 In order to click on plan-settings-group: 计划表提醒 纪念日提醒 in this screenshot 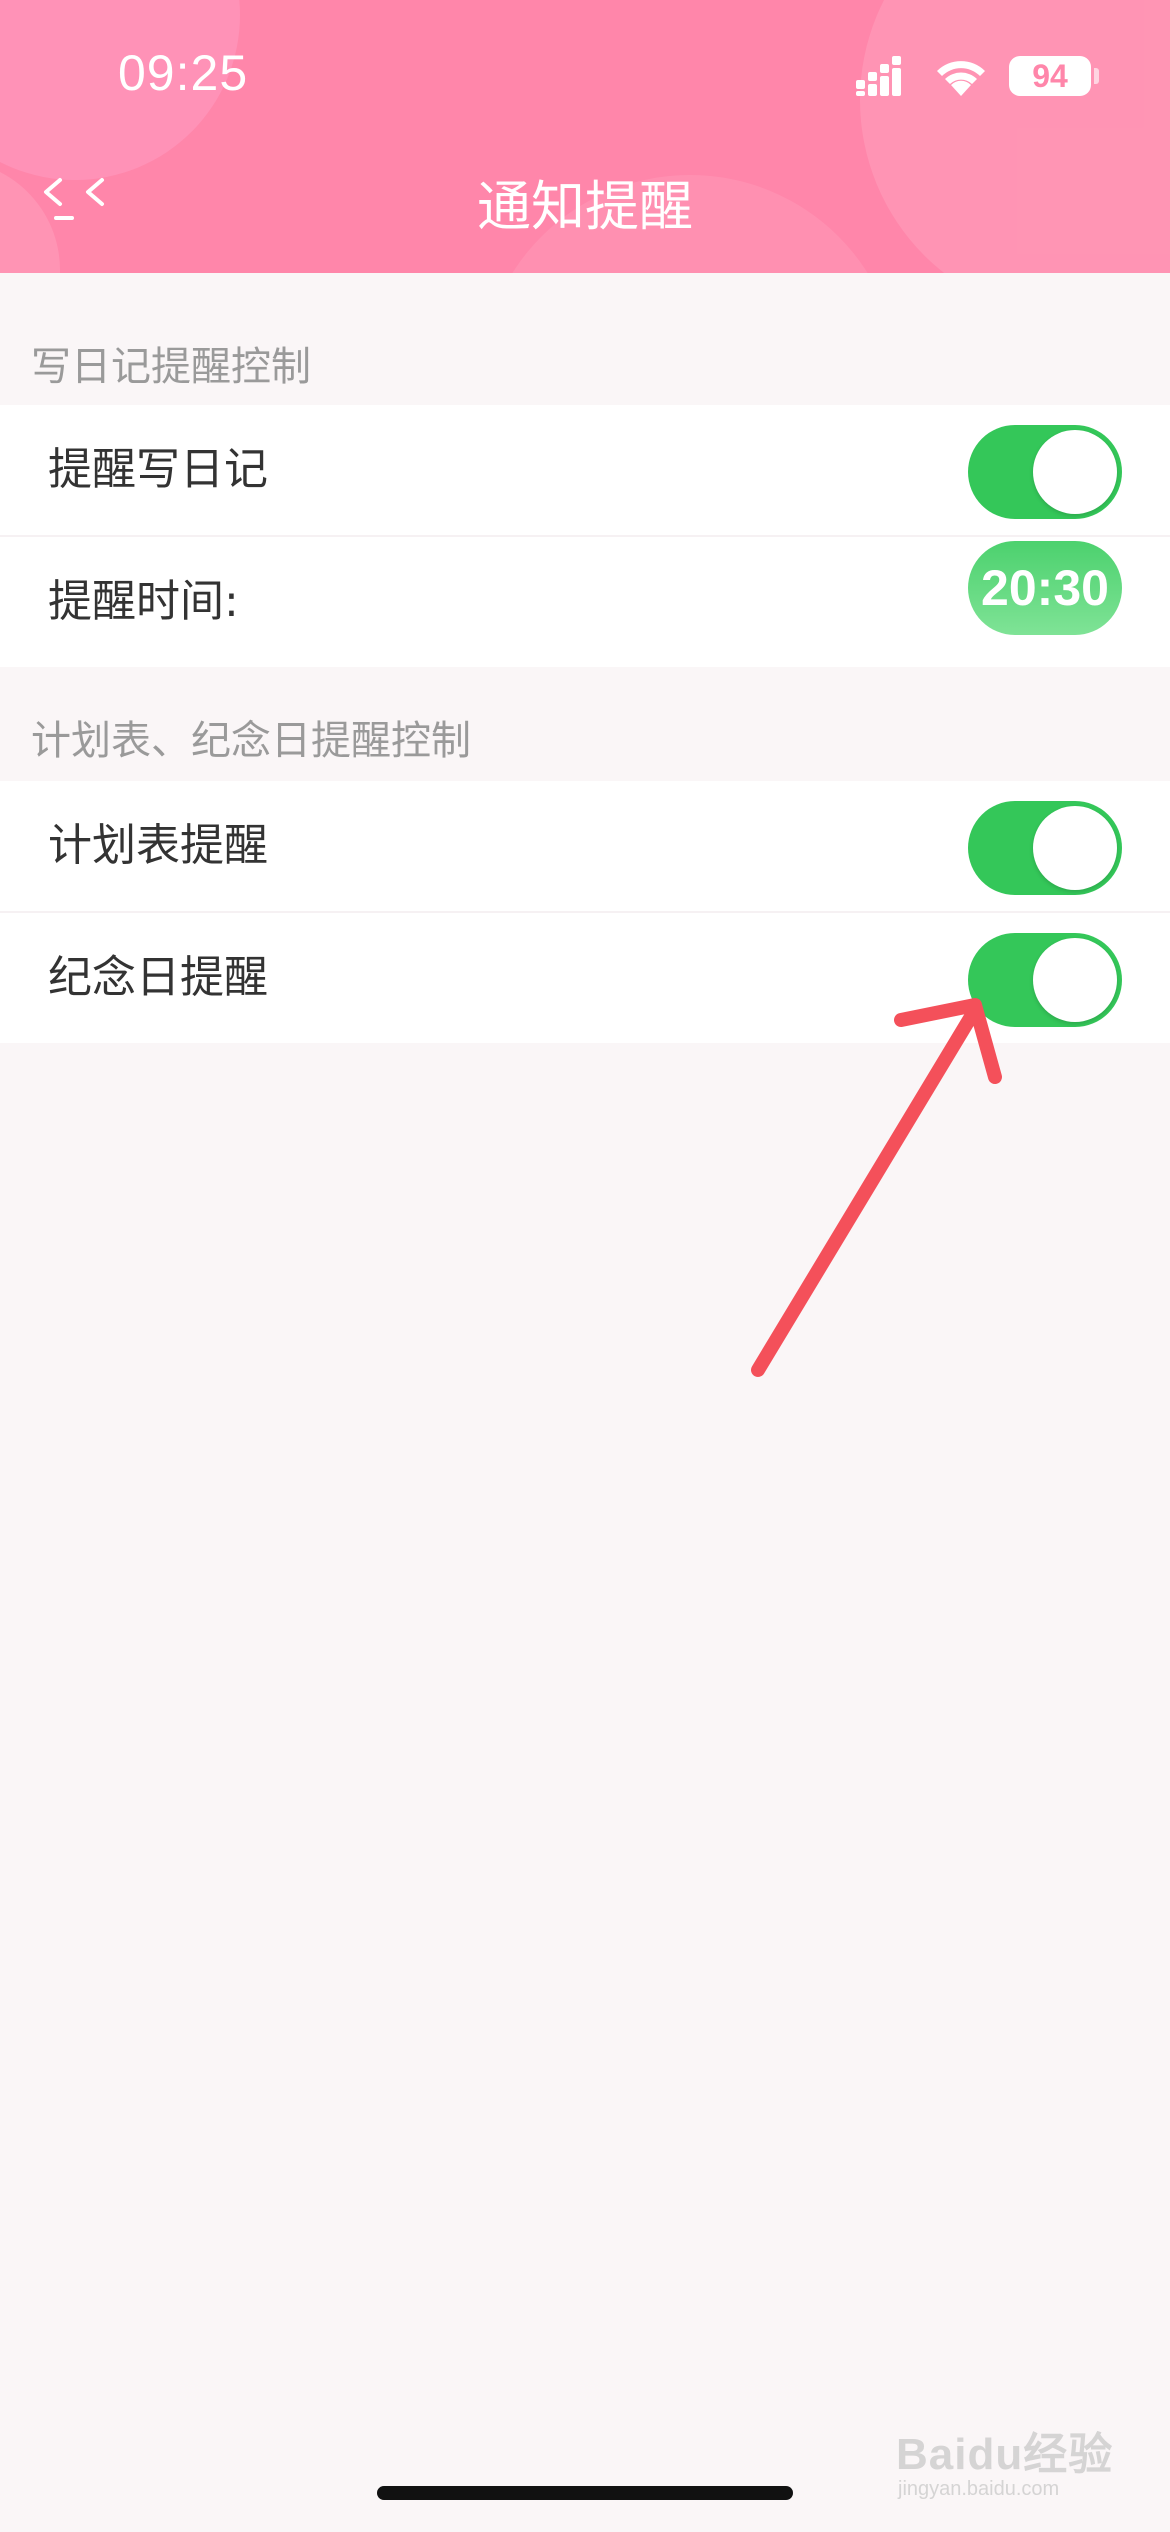, I will do `click(585, 912)`.